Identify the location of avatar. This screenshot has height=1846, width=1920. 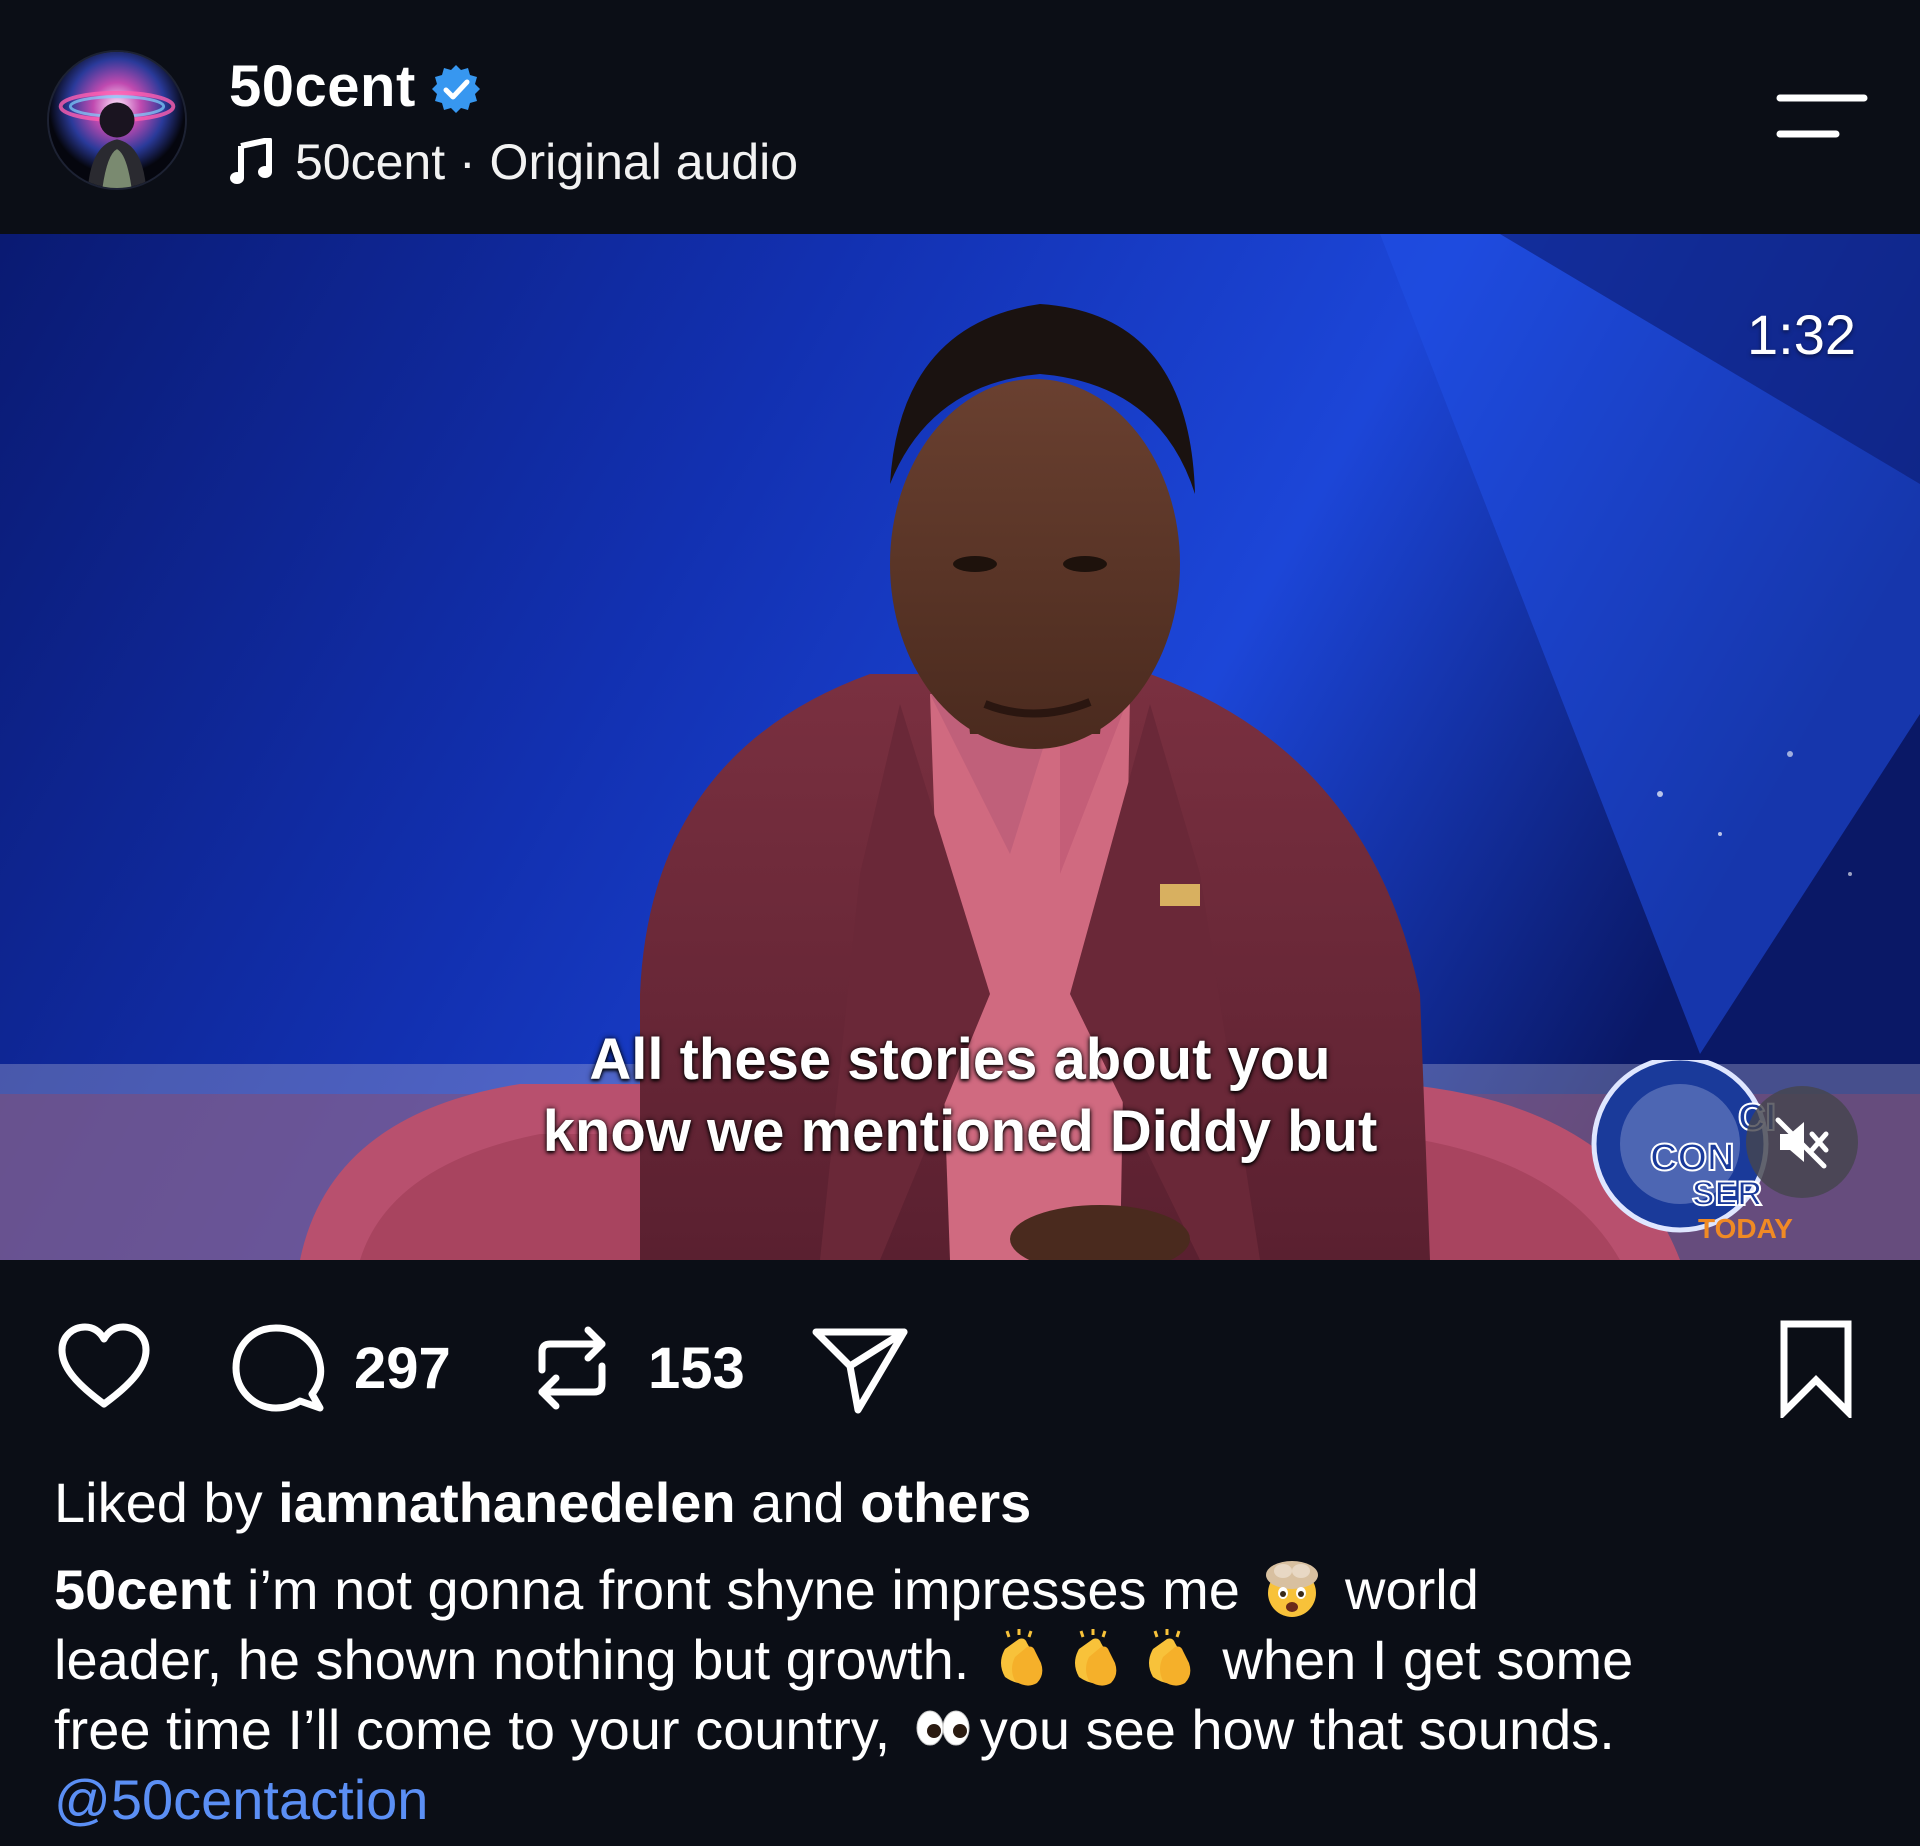
(117, 120).